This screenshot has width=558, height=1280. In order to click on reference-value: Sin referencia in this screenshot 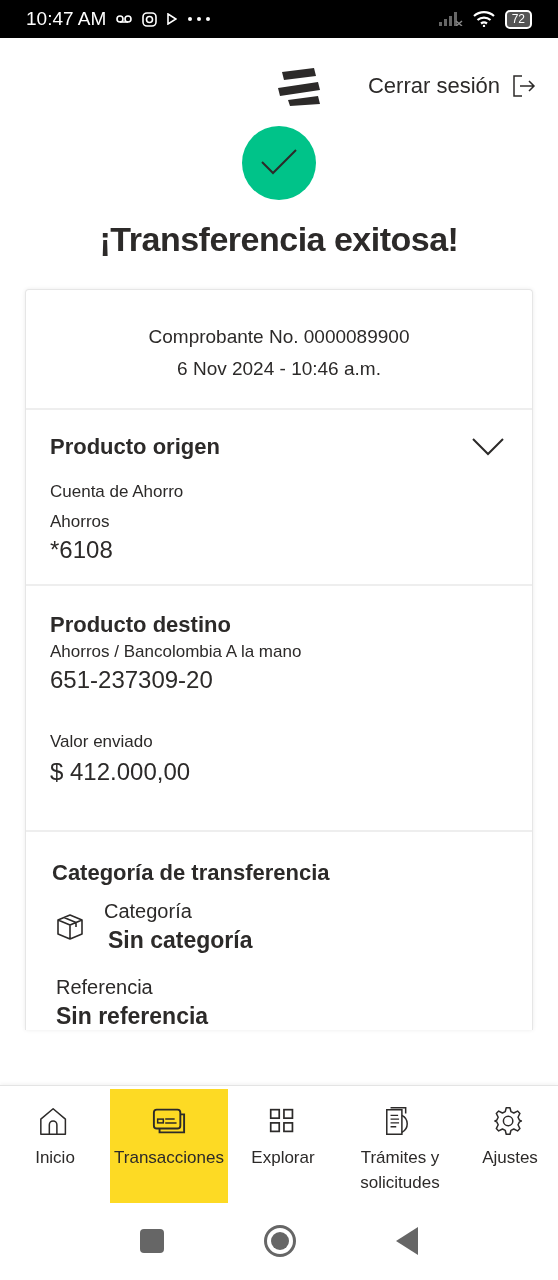, I will do `click(133, 1016)`.